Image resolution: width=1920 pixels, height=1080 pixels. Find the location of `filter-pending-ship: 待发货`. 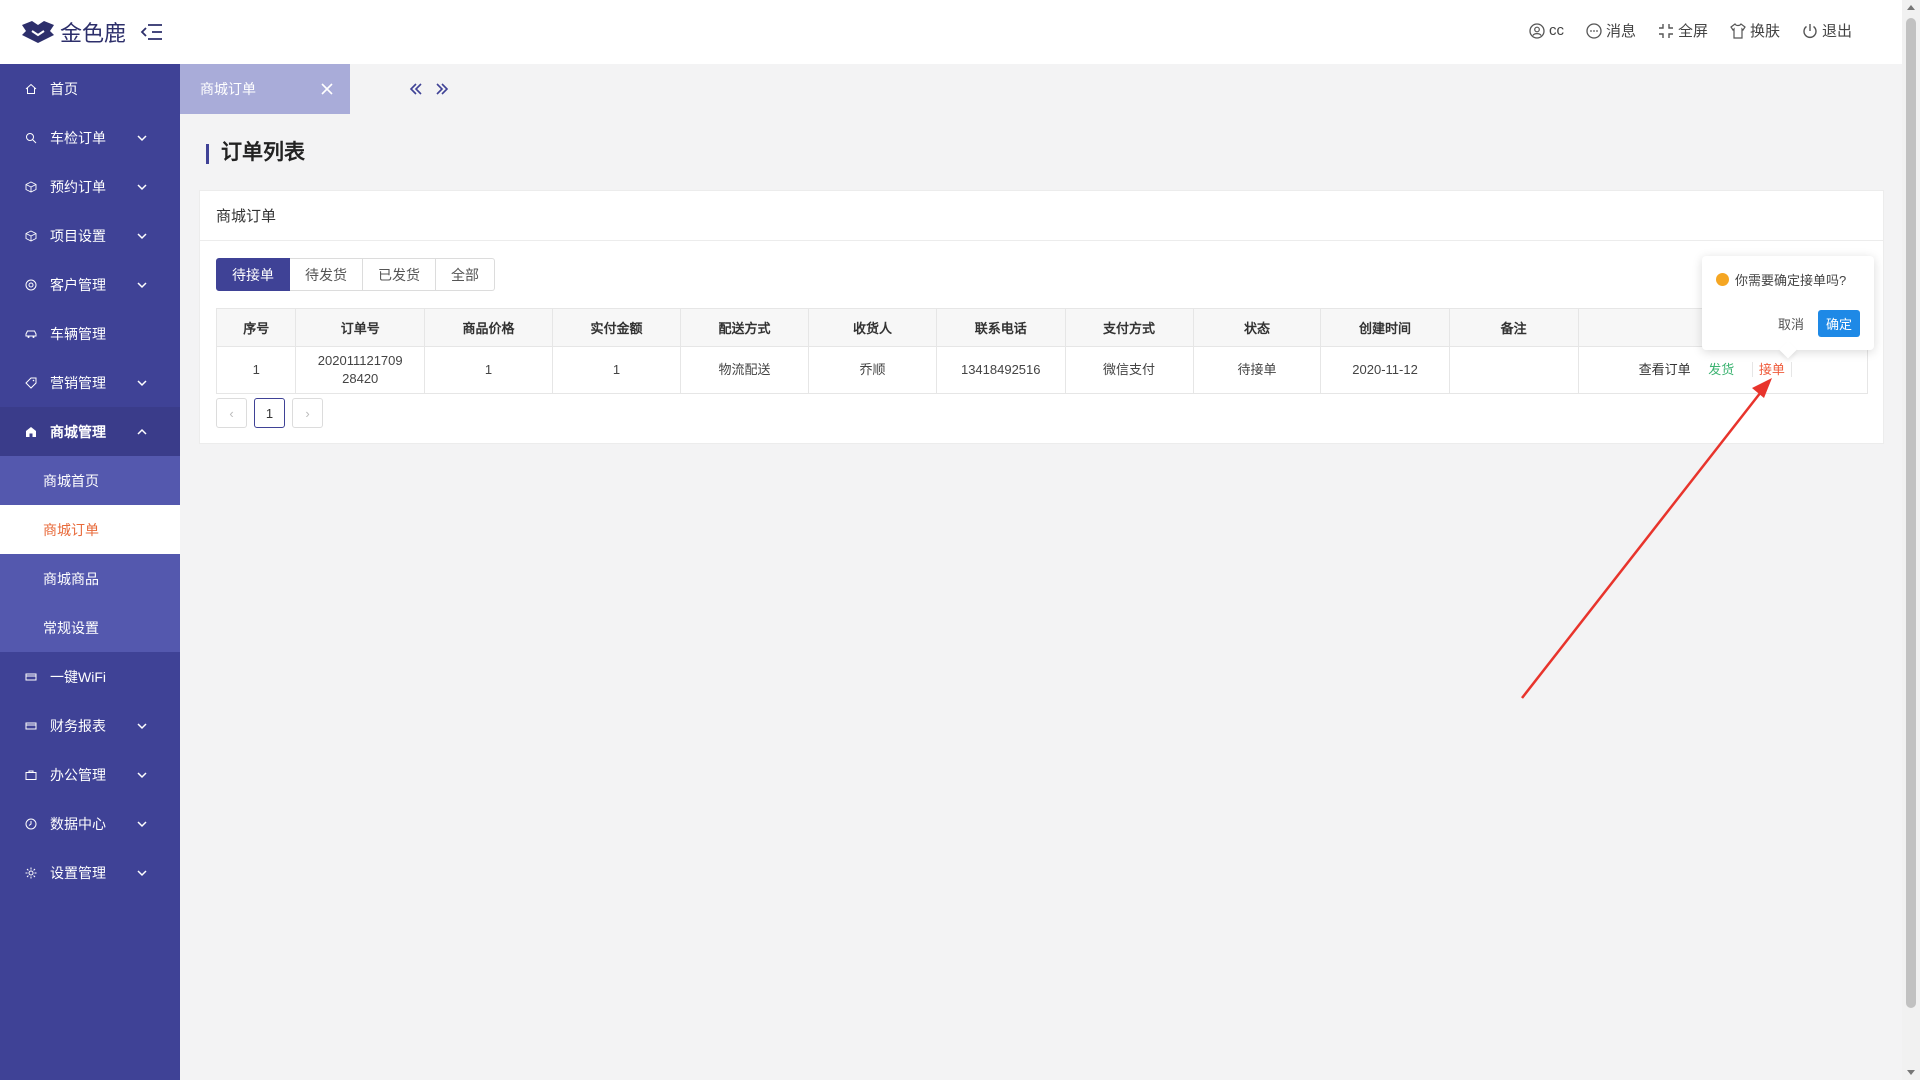

filter-pending-ship: 待发货 is located at coordinates (326, 274).